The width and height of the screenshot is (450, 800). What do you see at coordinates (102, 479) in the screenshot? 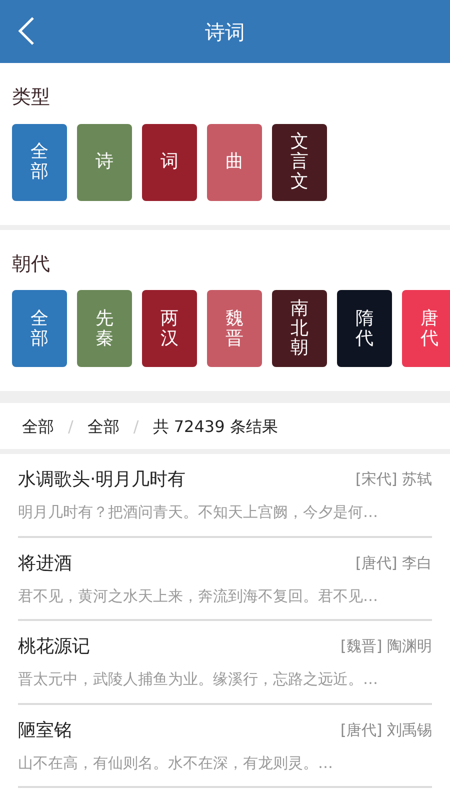
I see `poem-title: 水调歌头·明月几时有` at bounding box center [102, 479].